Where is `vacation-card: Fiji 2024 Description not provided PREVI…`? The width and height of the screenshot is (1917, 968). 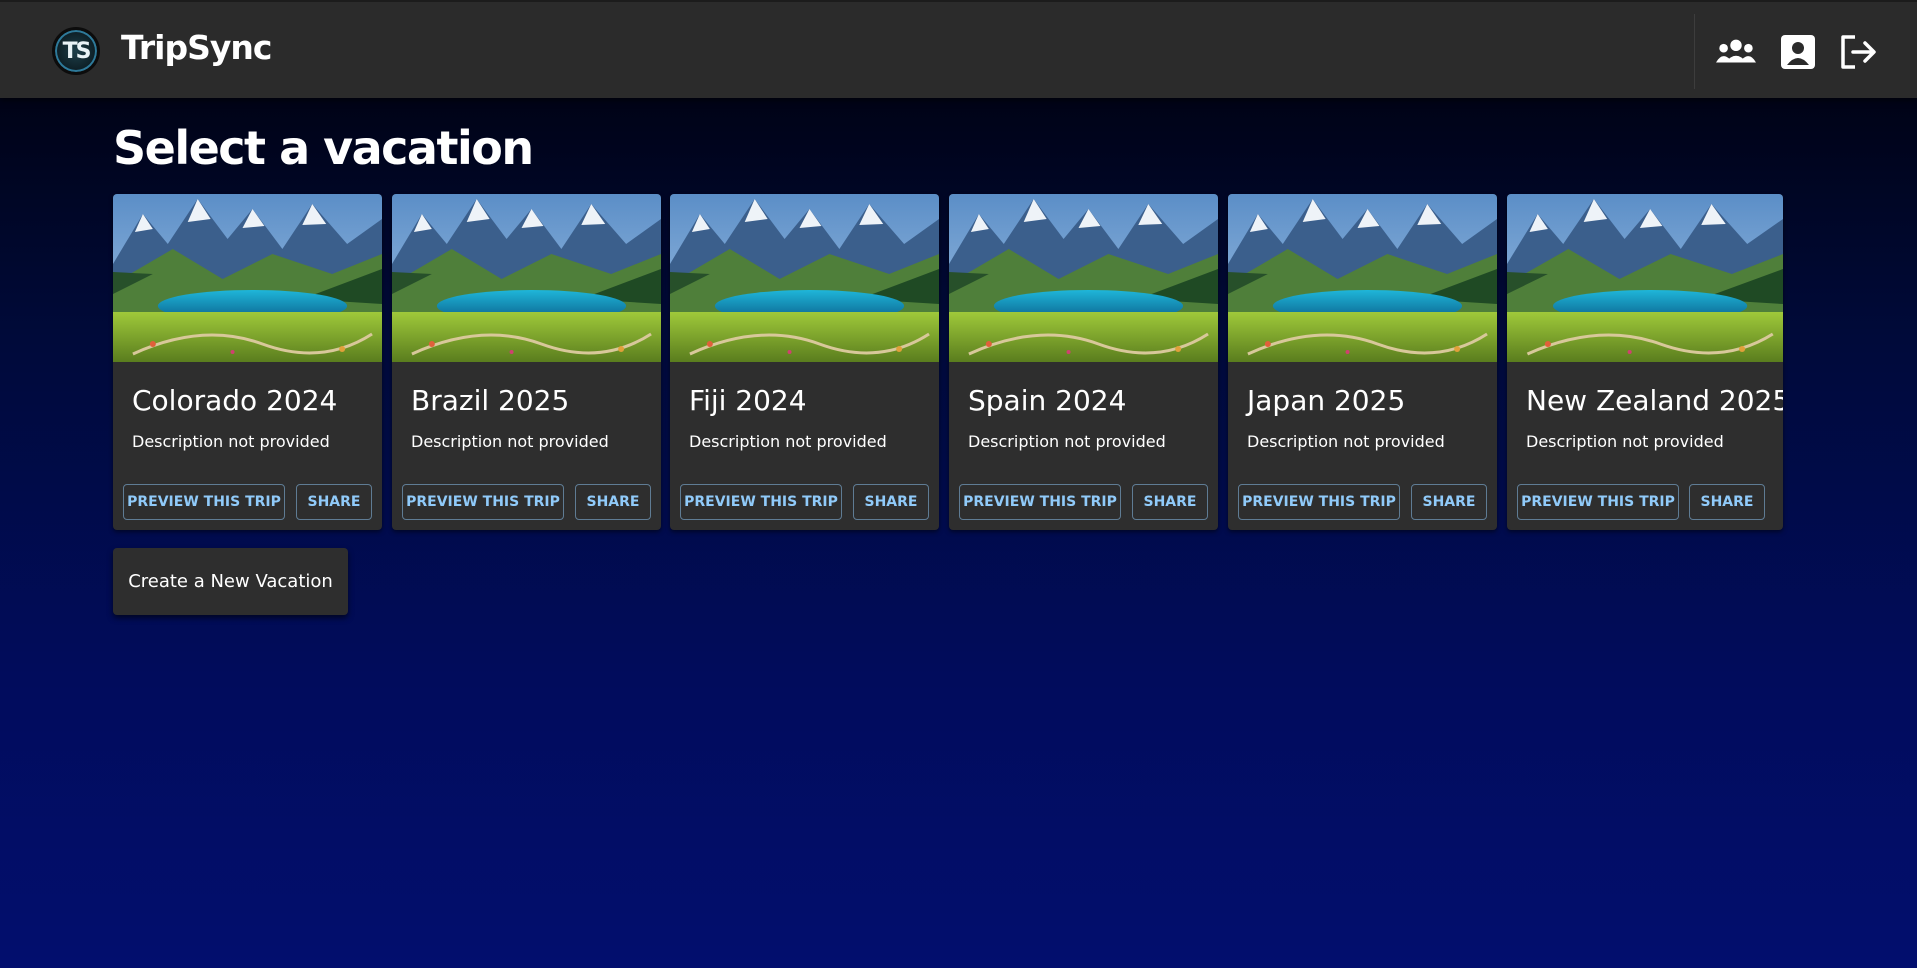 vacation-card: Fiji 2024 Description not provided PREVI… is located at coordinates (804, 362).